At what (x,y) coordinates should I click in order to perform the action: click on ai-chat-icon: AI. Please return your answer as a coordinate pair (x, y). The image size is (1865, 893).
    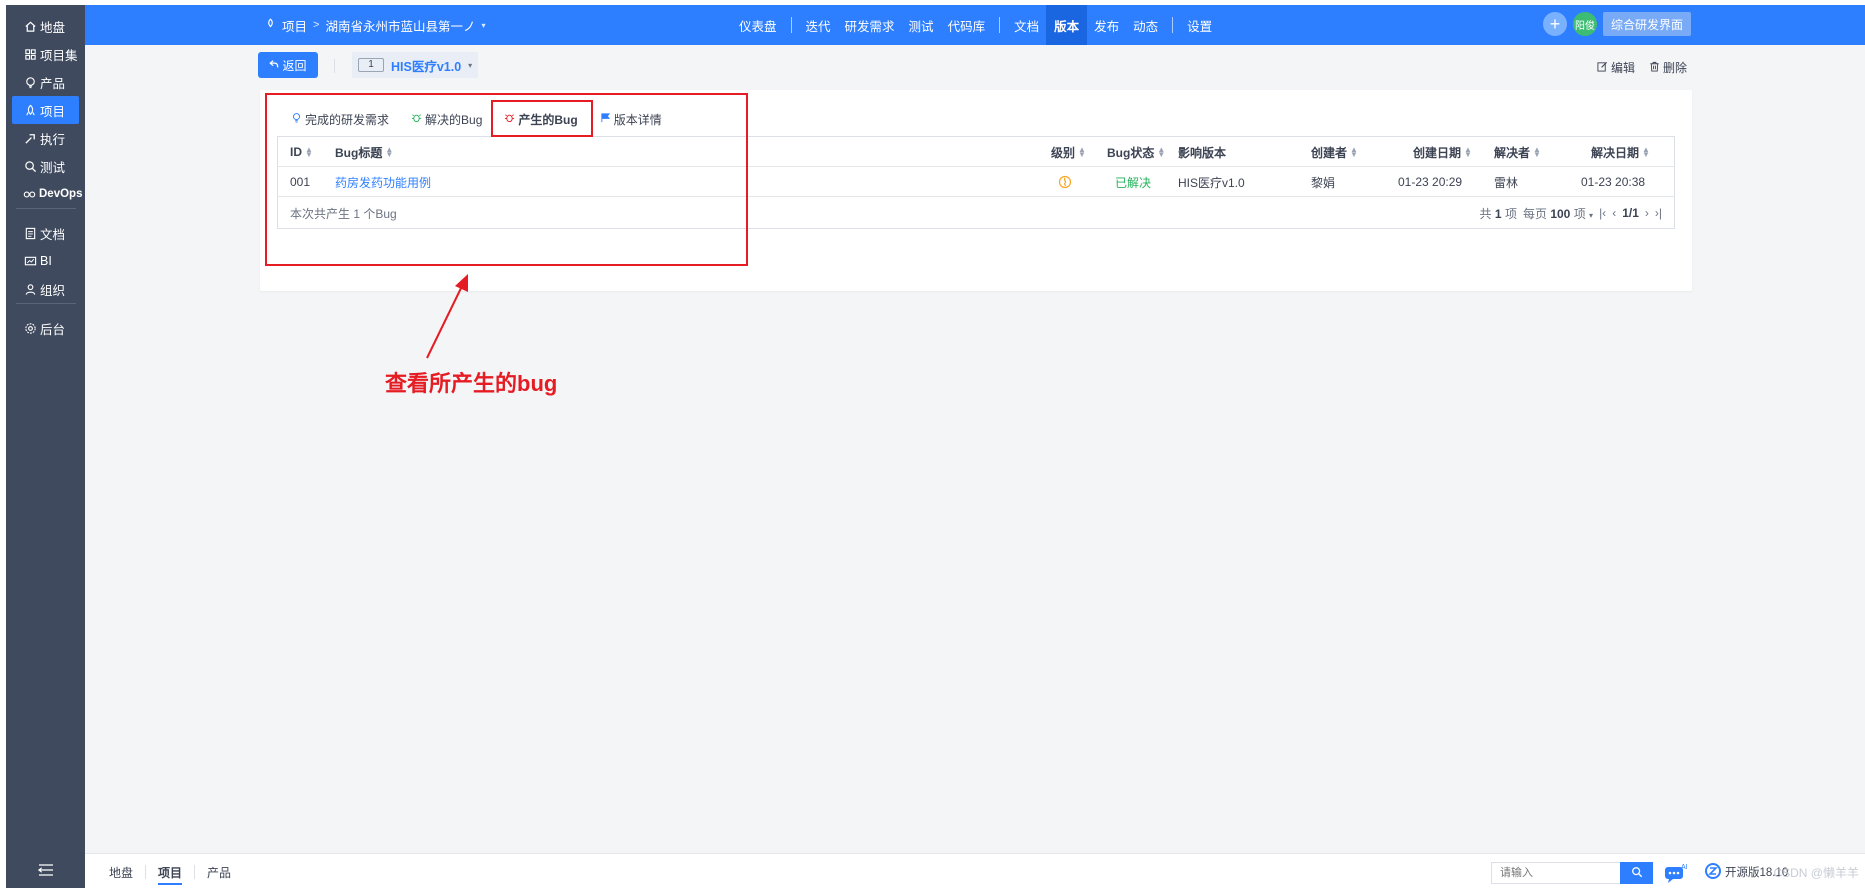
    Looking at the image, I should click on (1676, 873).